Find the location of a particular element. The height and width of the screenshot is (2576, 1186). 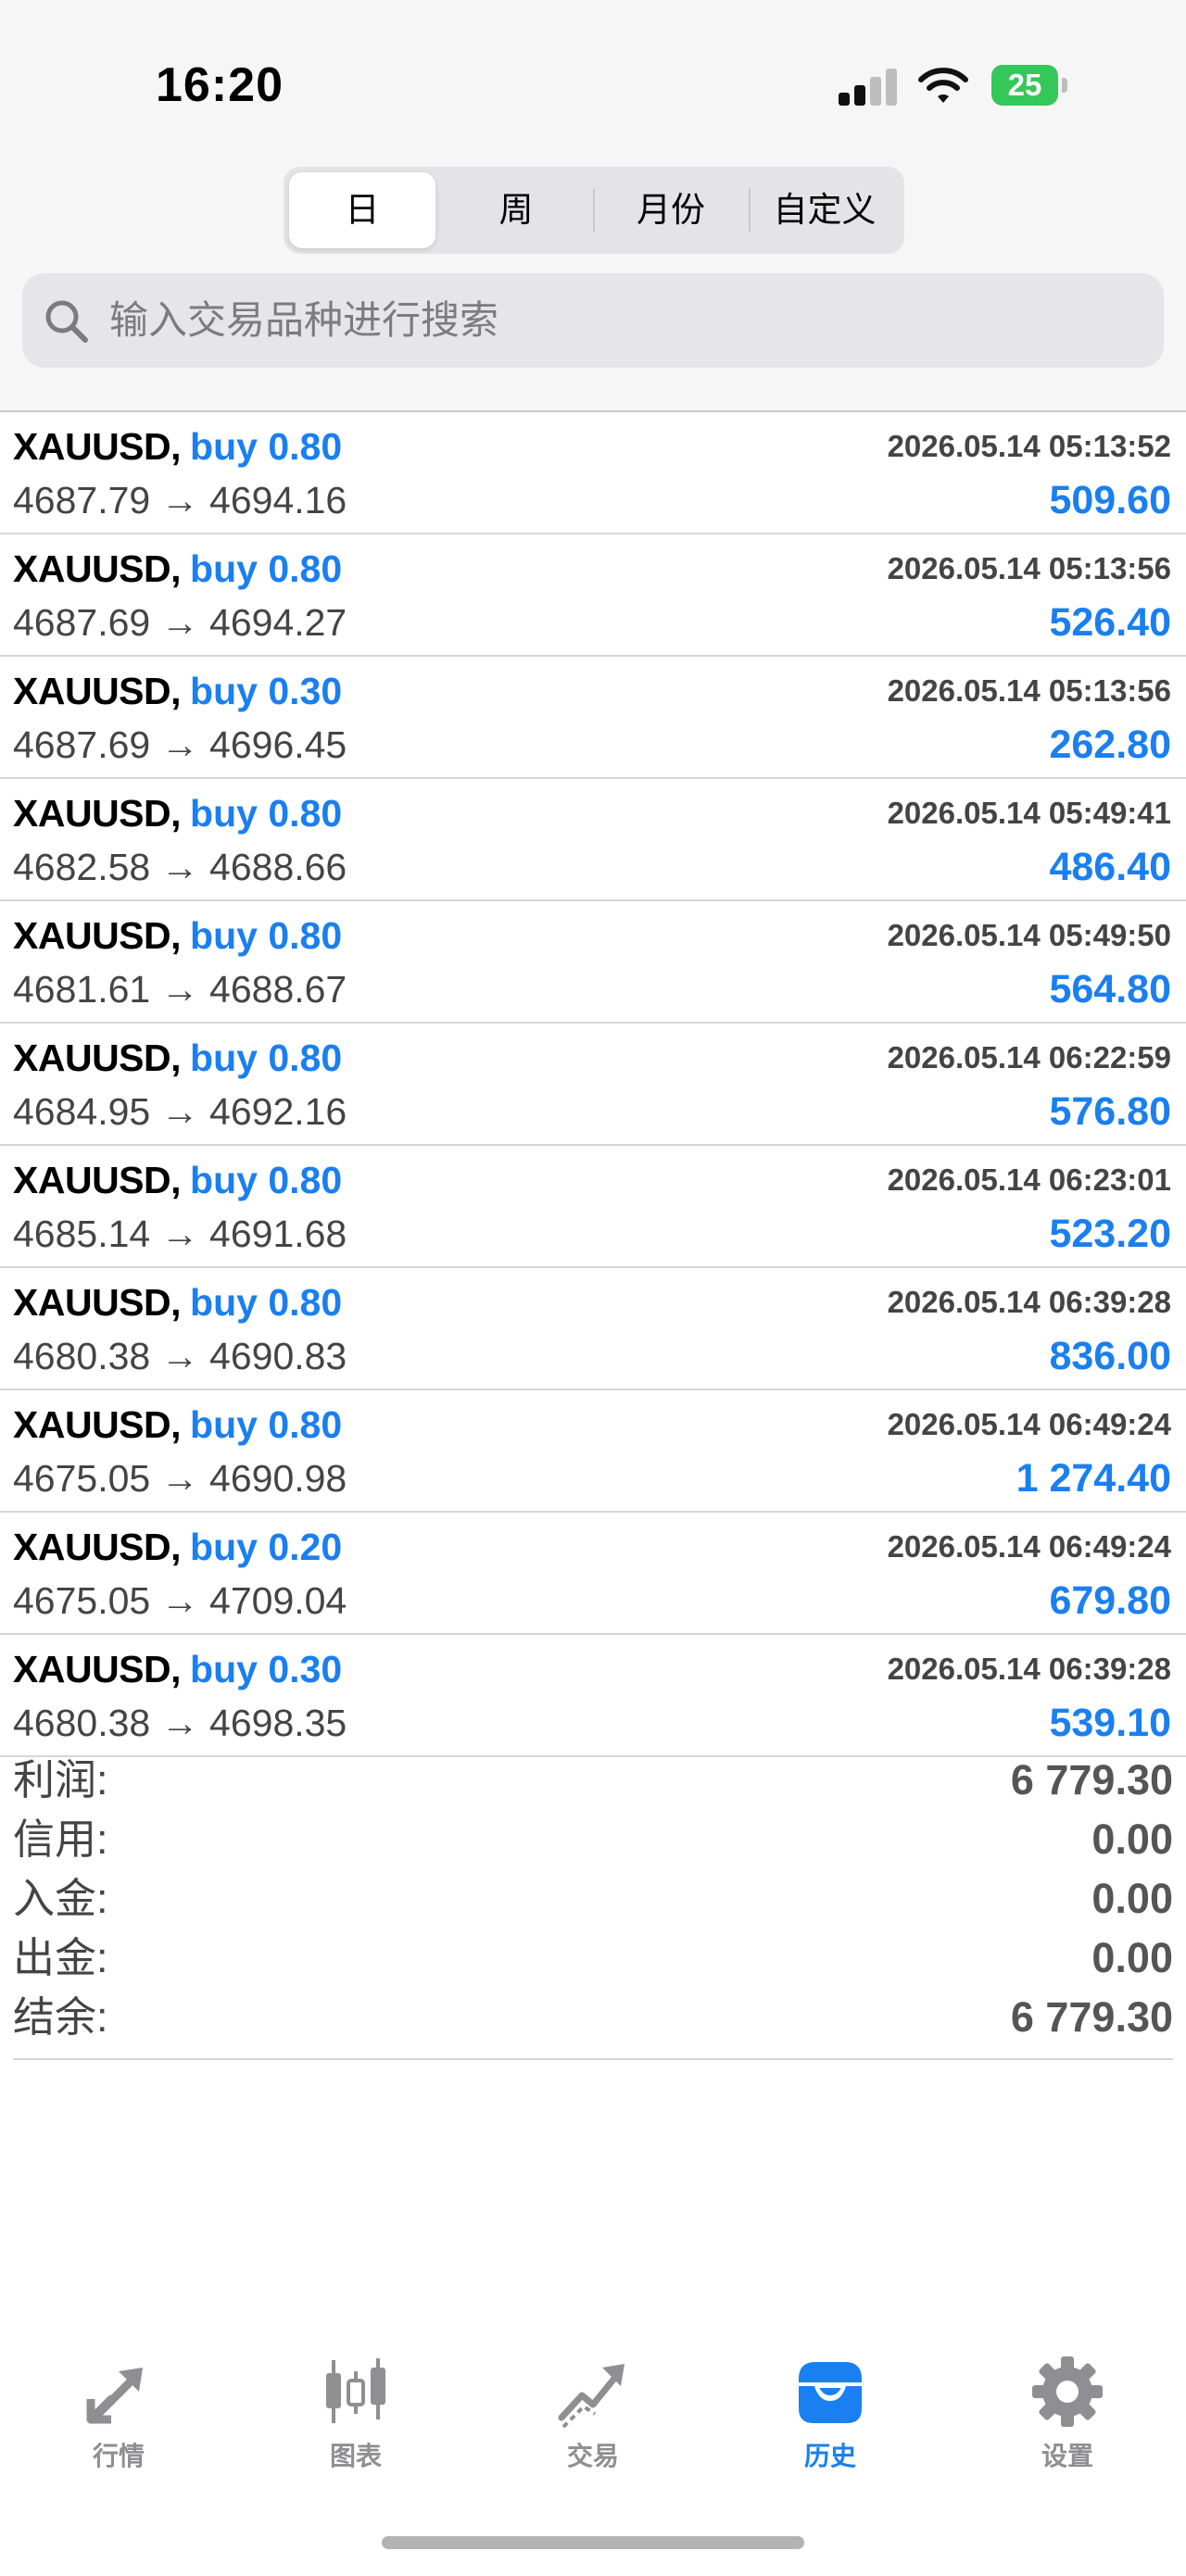

trade-prices: 4682.58 → 4688.66 is located at coordinates (180, 867).